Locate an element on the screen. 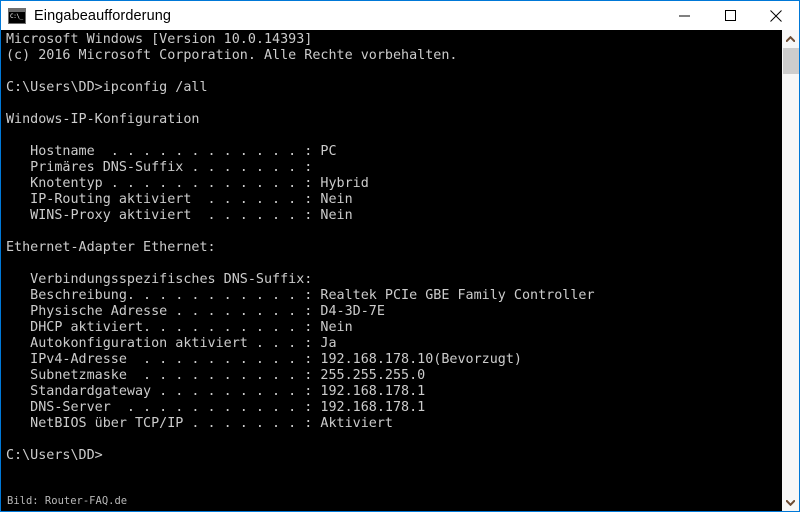 The height and width of the screenshot is (512, 800). watermark-credit: Bild: Router-FAQ.de is located at coordinates (67, 501).